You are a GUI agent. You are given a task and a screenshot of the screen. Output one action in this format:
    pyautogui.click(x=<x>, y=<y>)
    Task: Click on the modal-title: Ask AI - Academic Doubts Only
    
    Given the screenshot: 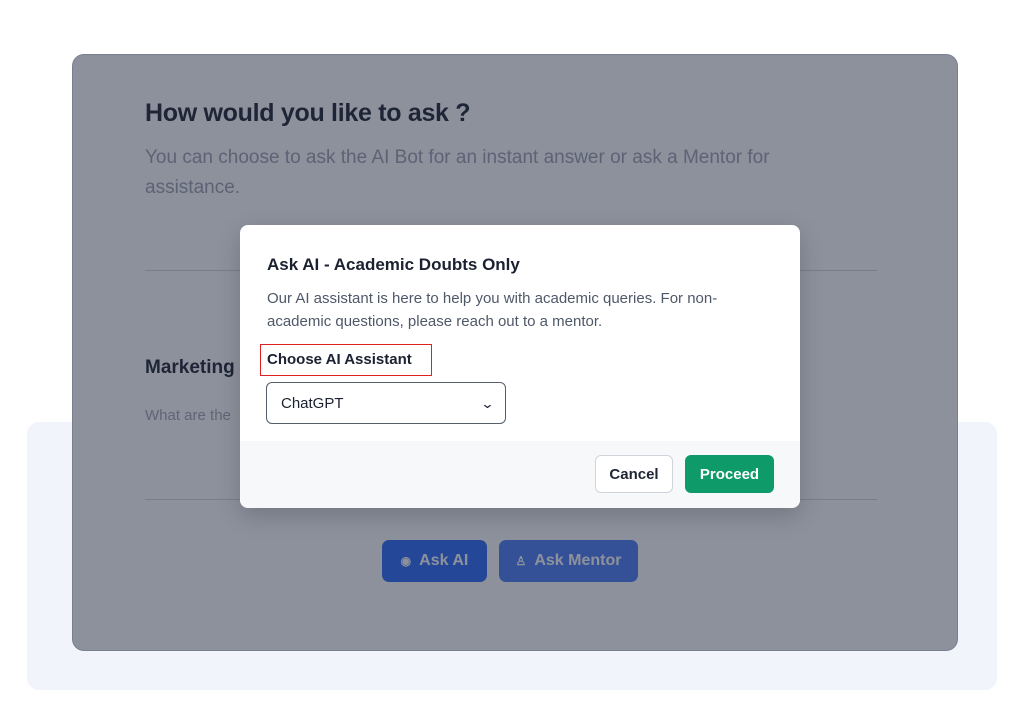 What is the action you would take?
    pyautogui.click(x=393, y=264)
    